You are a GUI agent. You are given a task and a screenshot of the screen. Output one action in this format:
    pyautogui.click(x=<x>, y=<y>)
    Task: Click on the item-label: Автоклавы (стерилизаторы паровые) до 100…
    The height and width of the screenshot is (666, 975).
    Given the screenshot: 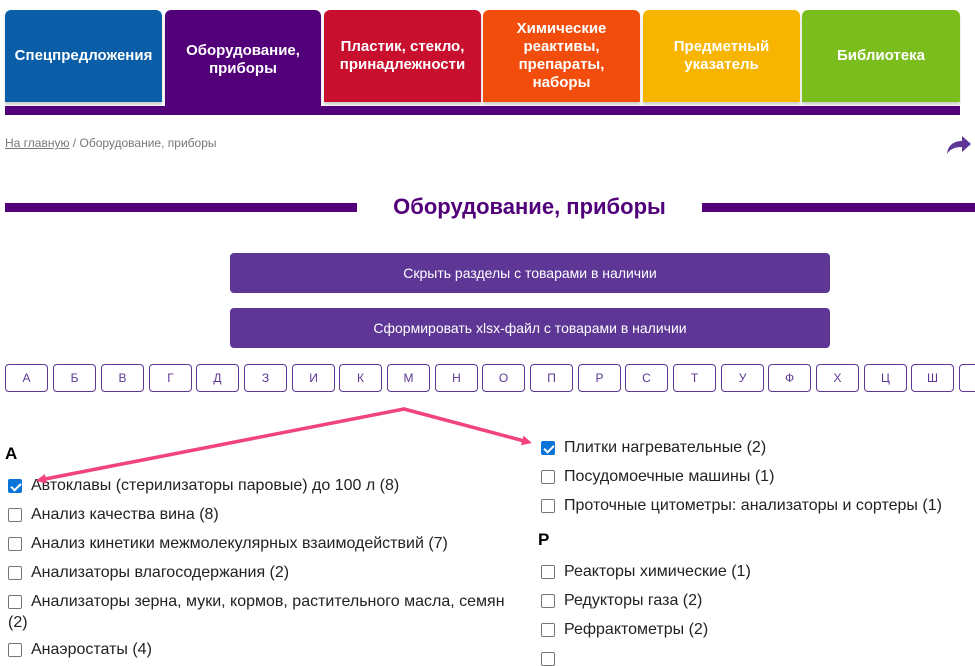 What is the action you would take?
    pyautogui.click(x=215, y=486)
    